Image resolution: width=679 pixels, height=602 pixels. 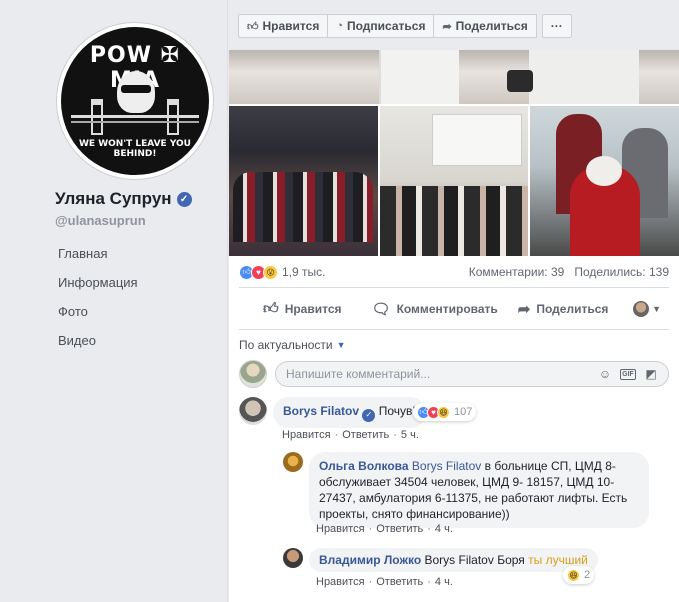 I want to click on photo-detail-phone, so click(x=520, y=81).